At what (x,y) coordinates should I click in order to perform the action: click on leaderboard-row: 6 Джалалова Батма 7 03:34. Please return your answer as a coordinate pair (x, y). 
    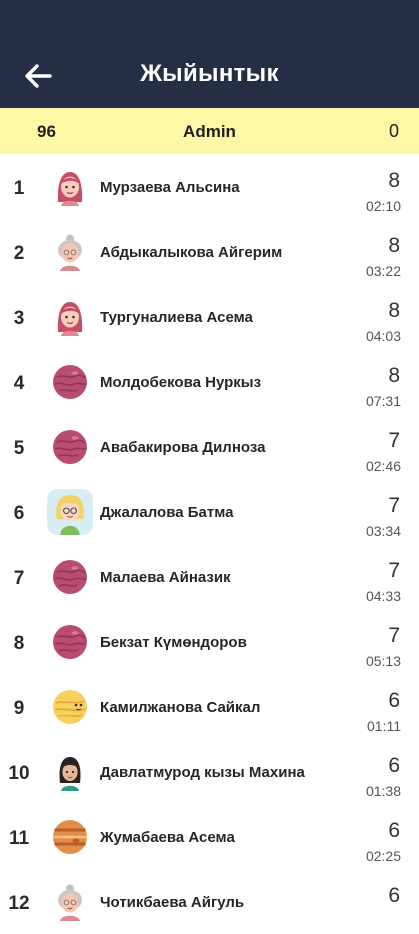
    Looking at the image, I should click on (209, 511).